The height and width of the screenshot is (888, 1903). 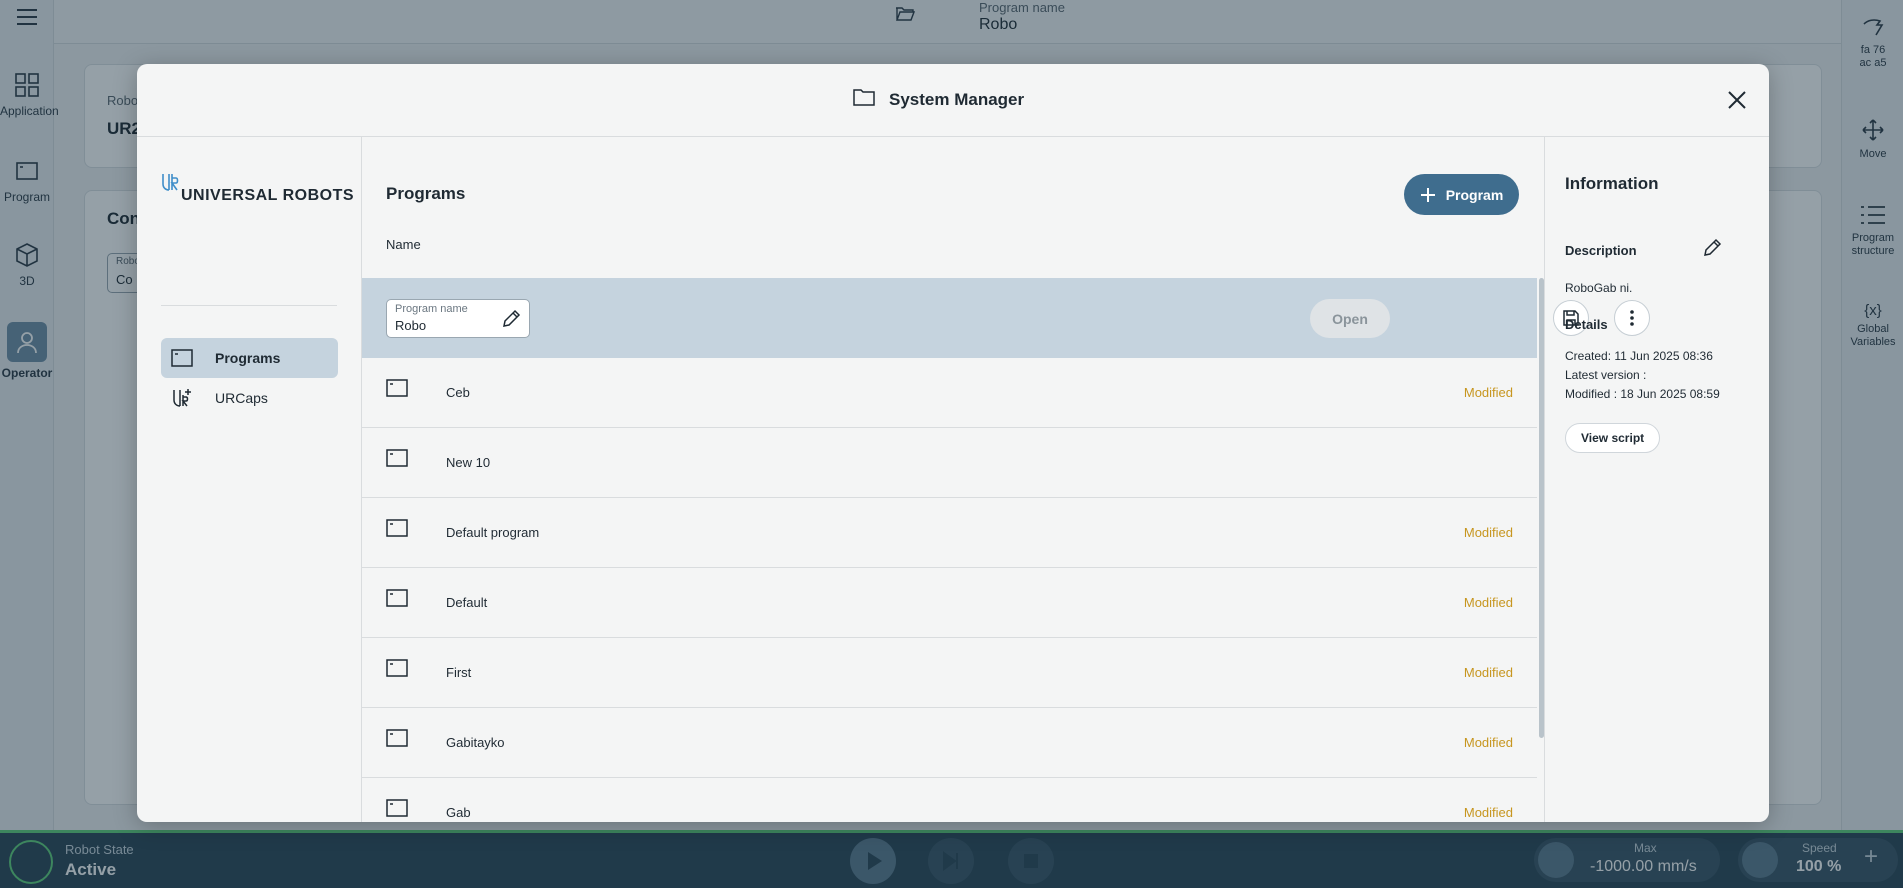 I want to click on latest-version: Latest version :, so click(x=1606, y=375).